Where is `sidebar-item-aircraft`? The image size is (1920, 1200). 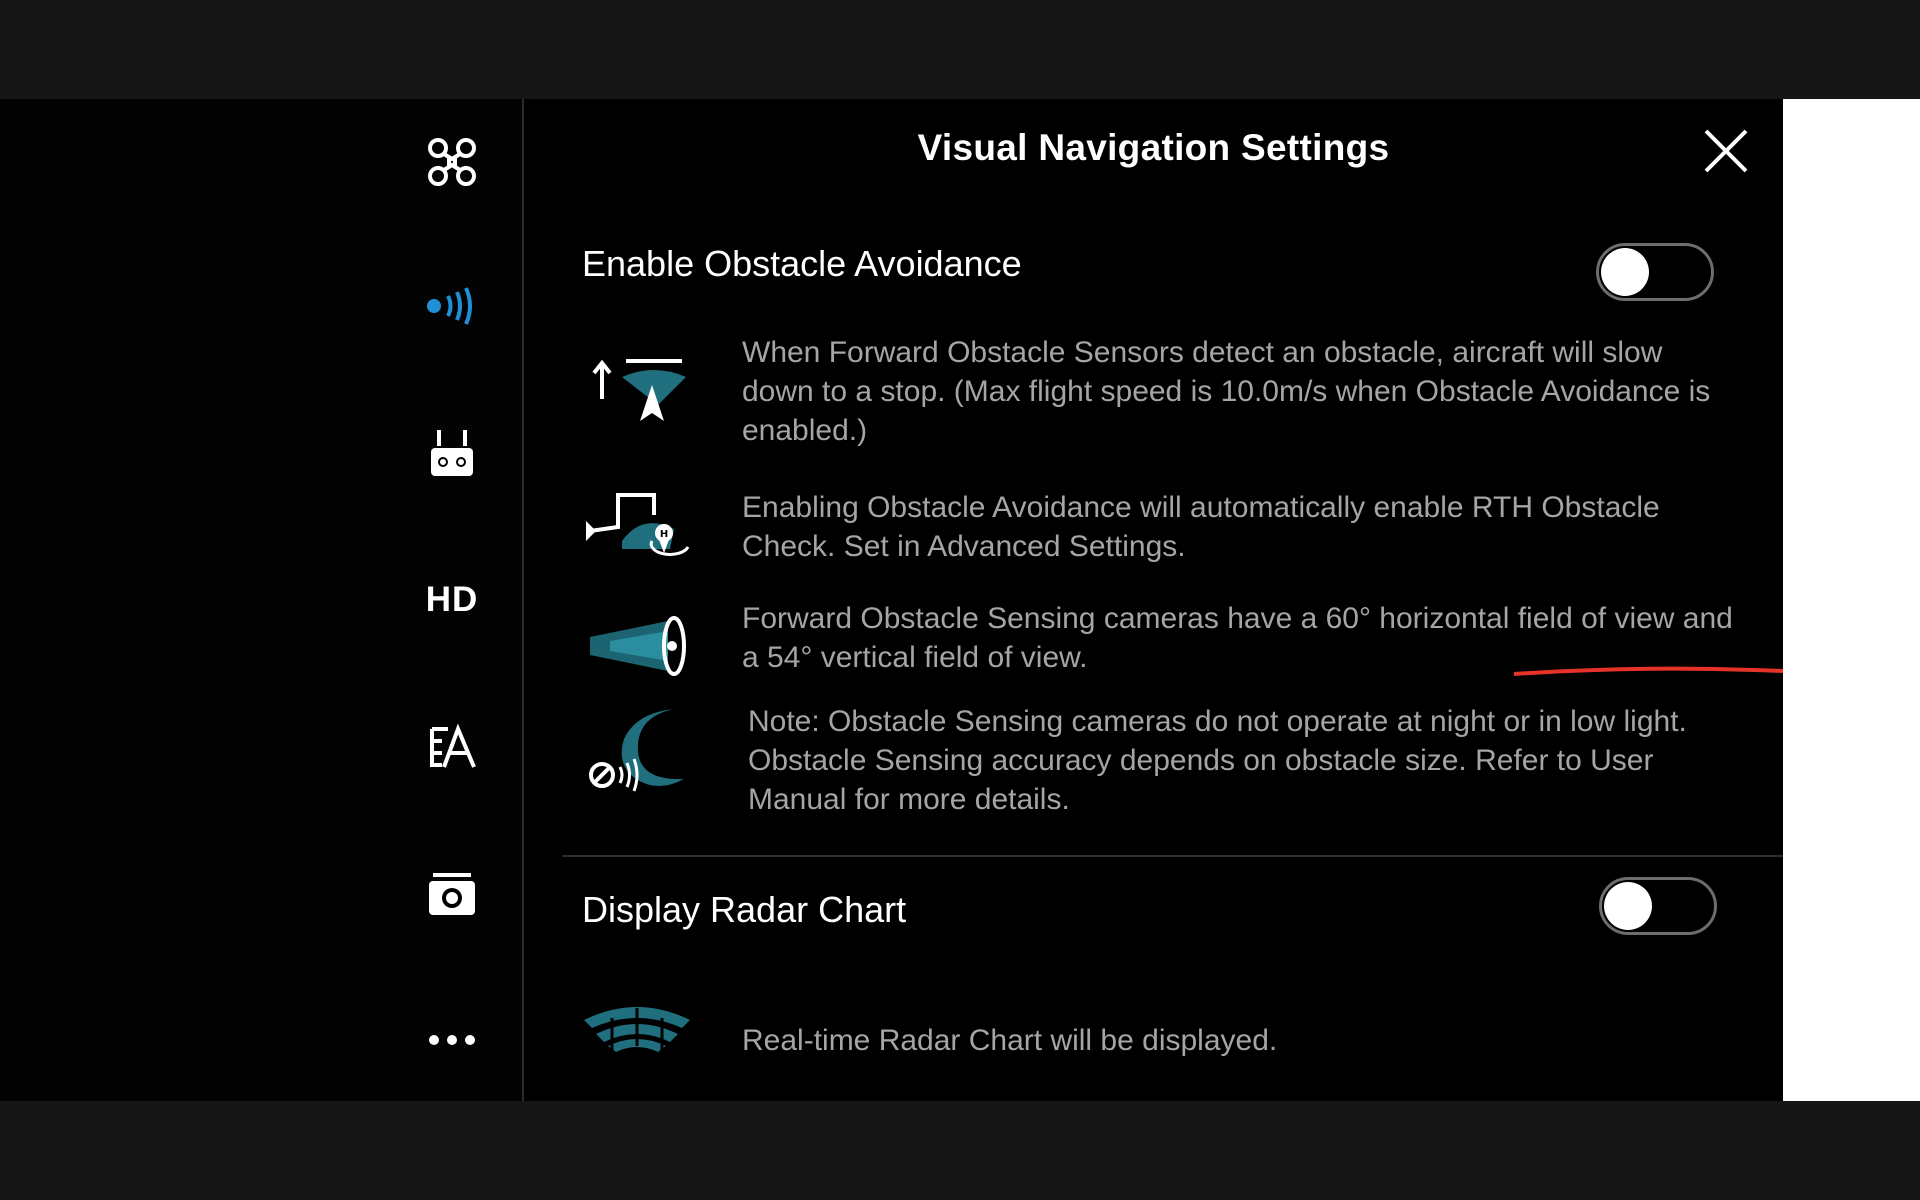
sidebar-item-aircraft is located at coordinates (452, 162).